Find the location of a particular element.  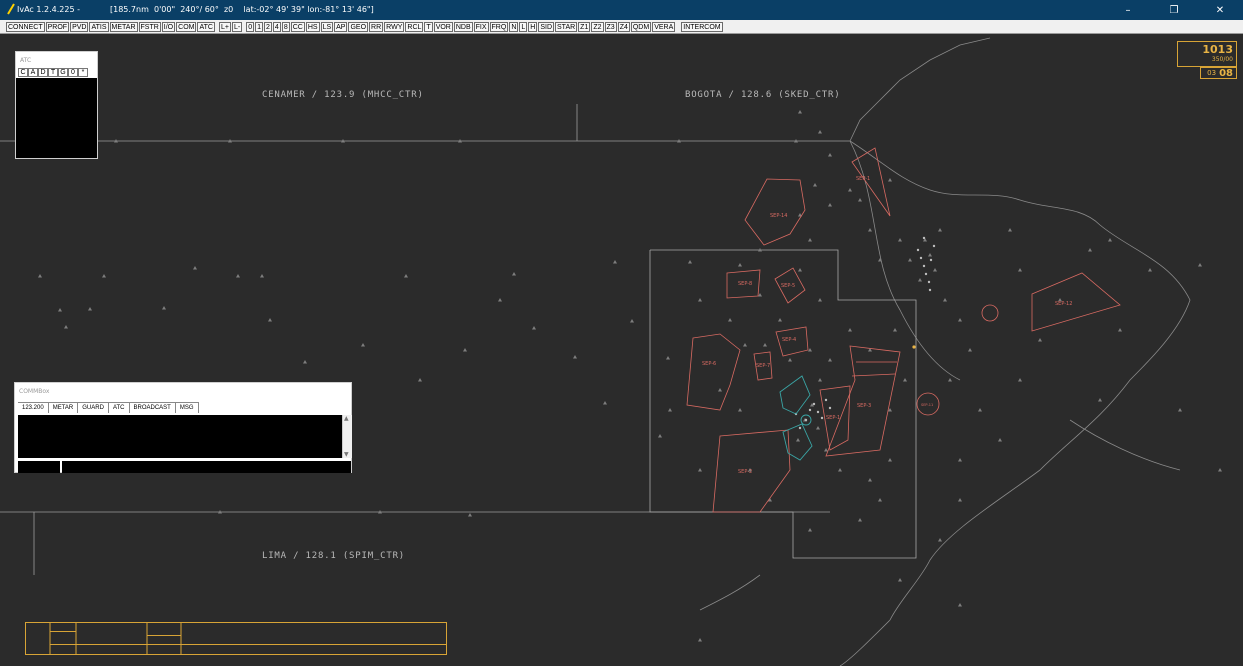

connect-button: CONNECT is located at coordinates (25, 26).